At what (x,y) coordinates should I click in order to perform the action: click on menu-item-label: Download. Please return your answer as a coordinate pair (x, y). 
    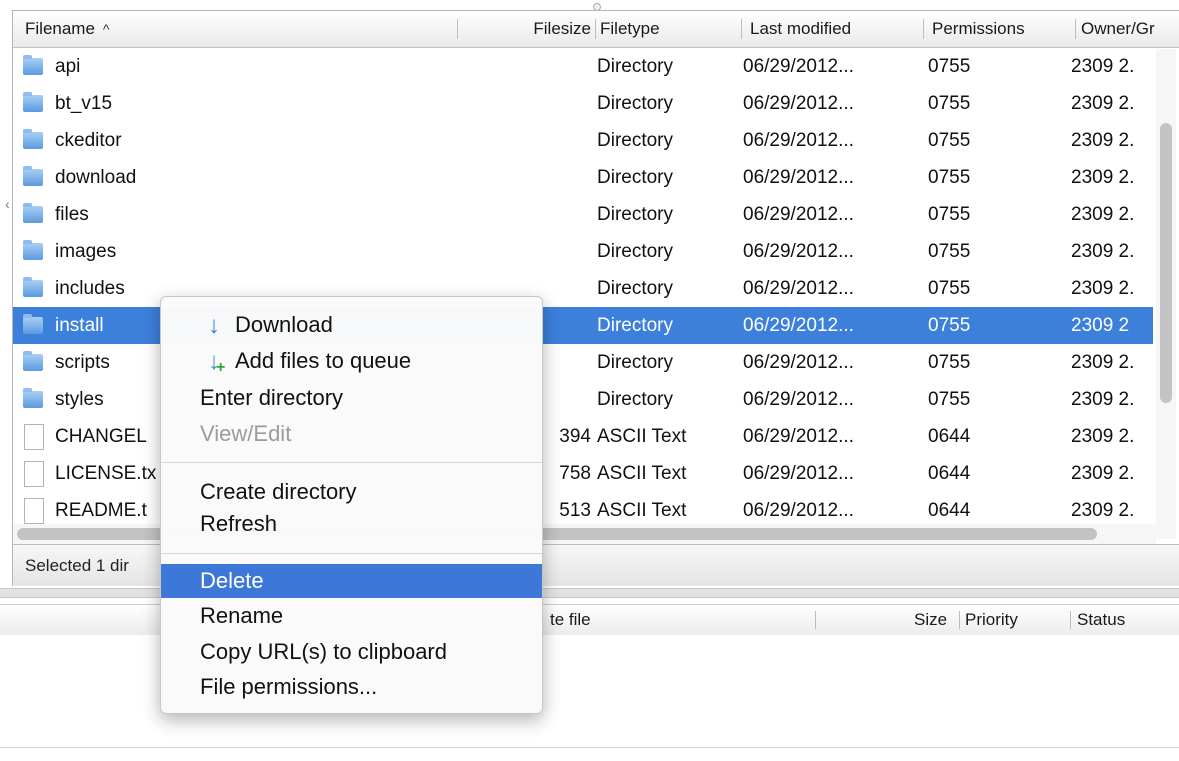
    Looking at the image, I should click on (284, 324).